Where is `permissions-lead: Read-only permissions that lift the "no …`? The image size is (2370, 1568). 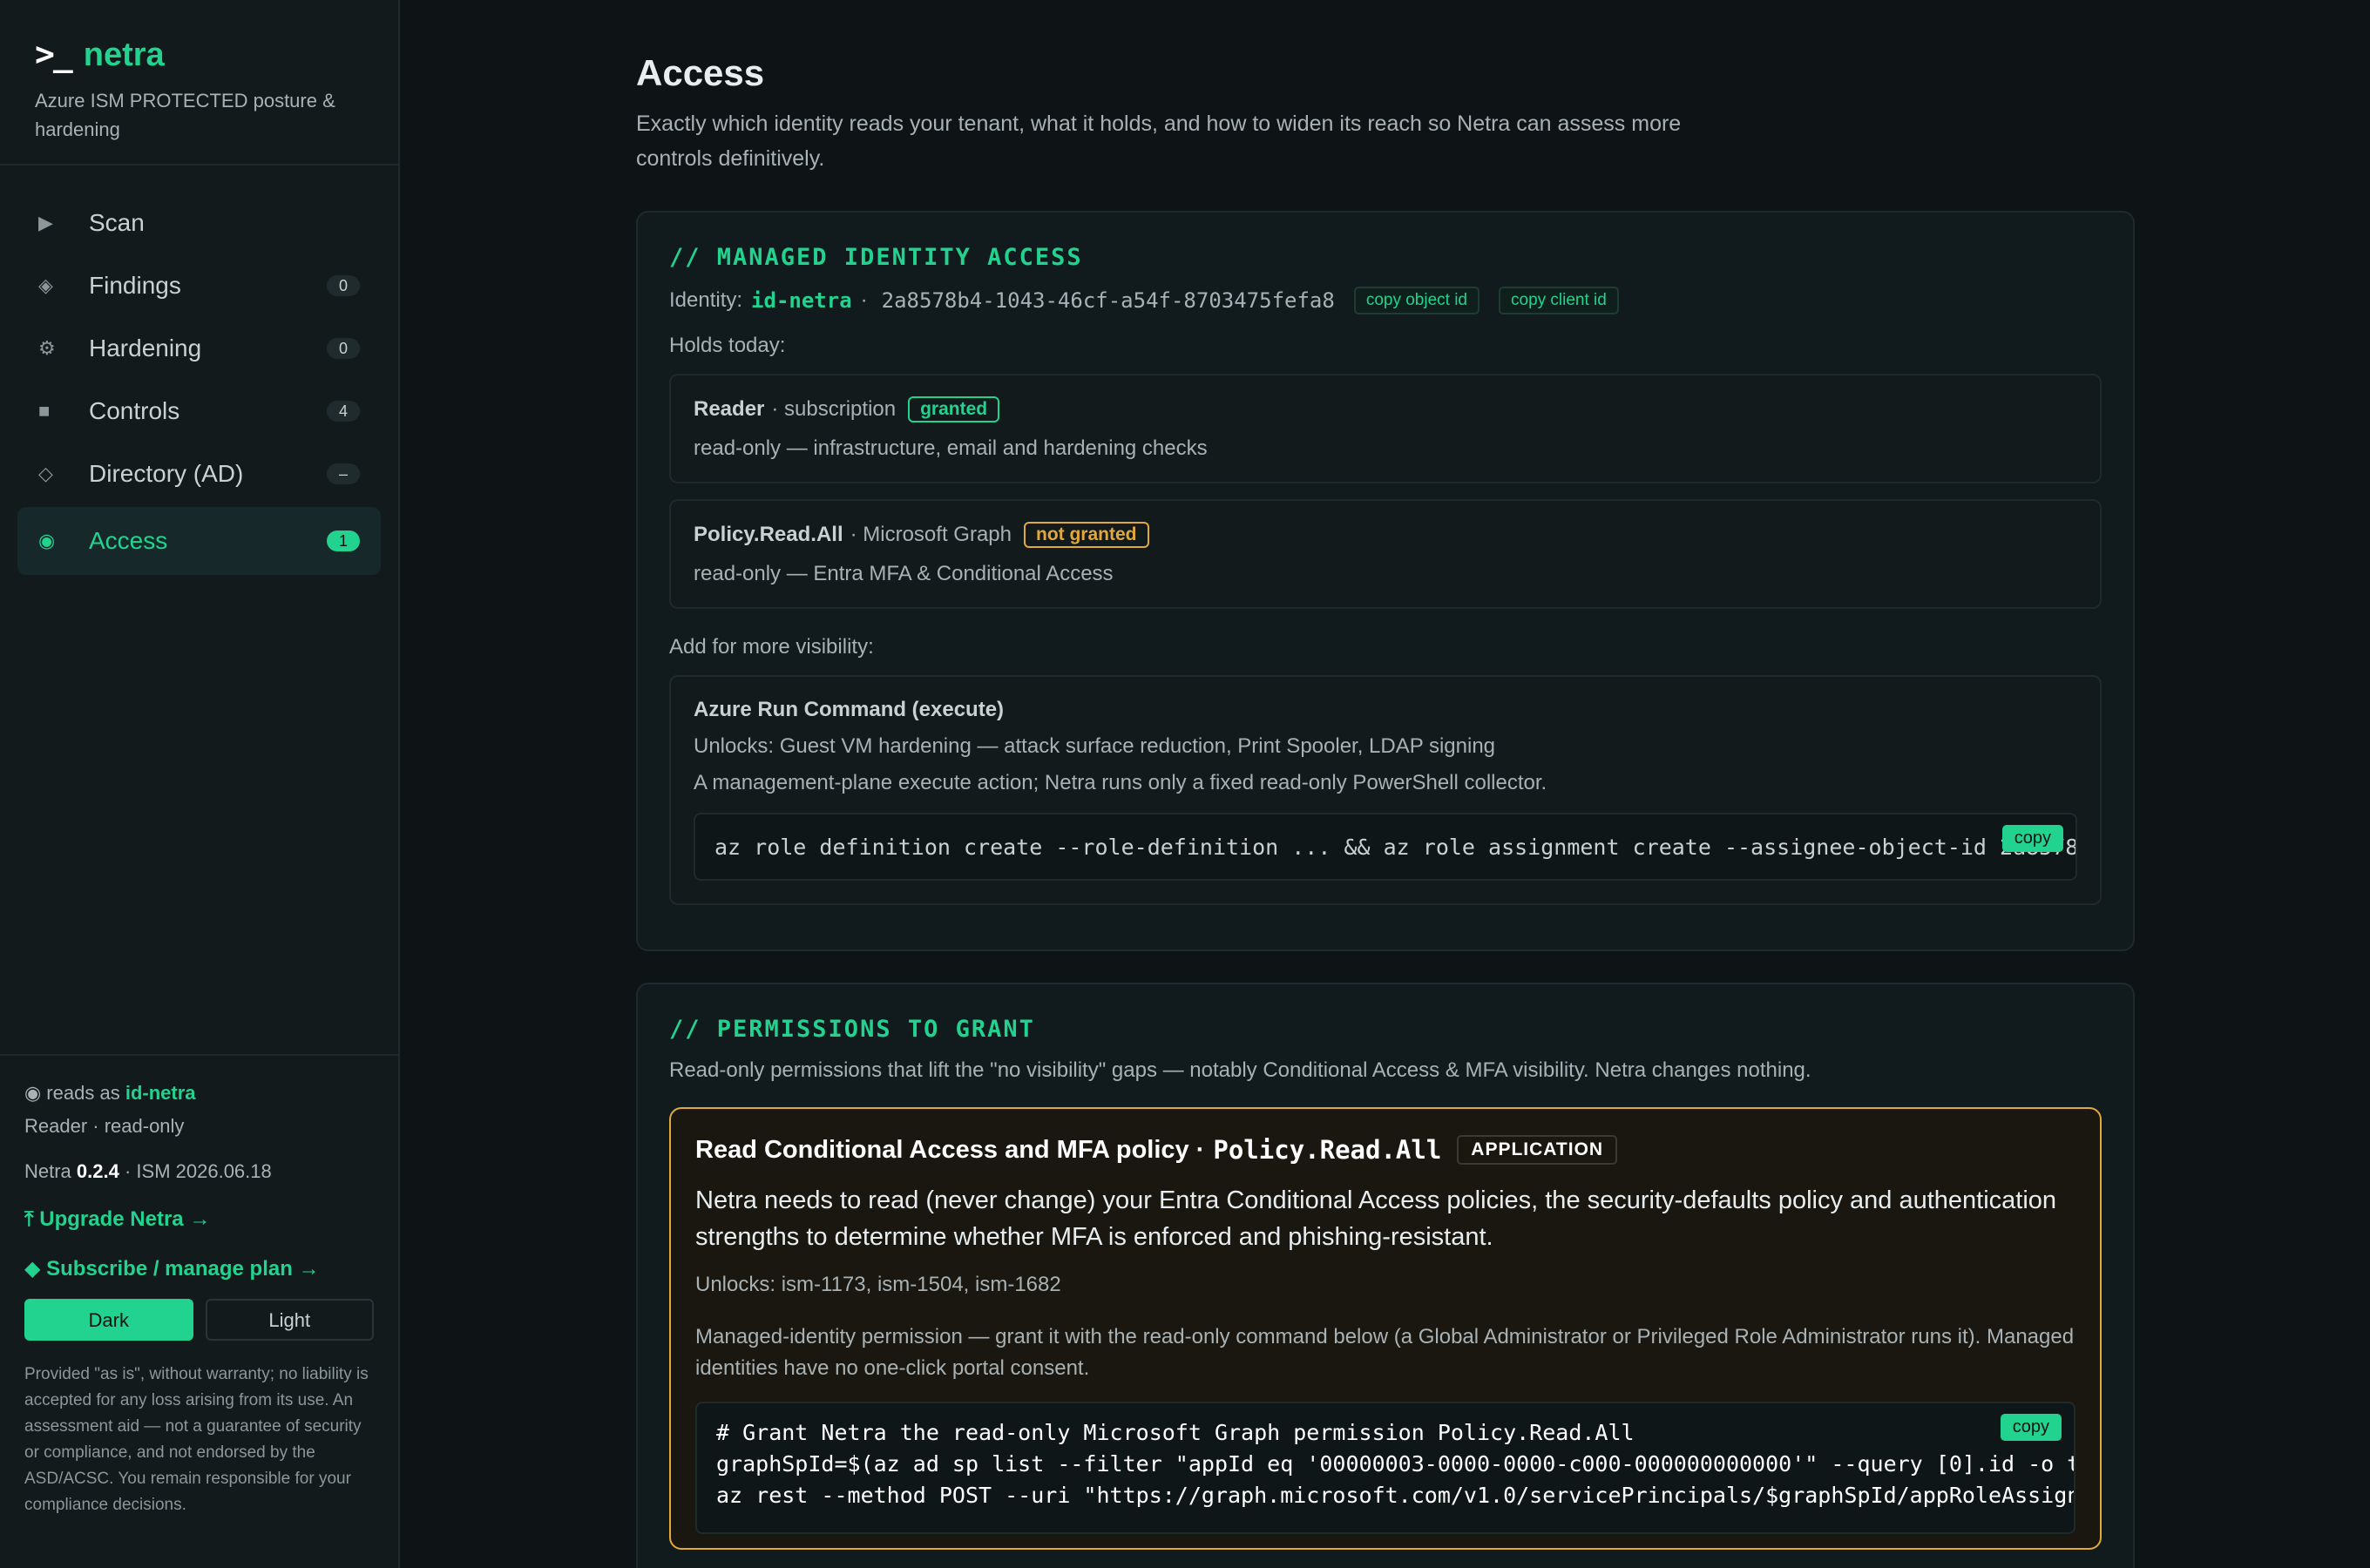
permissions-lead: Read-only permissions that lift the "no … is located at coordinates (1240, 1070).